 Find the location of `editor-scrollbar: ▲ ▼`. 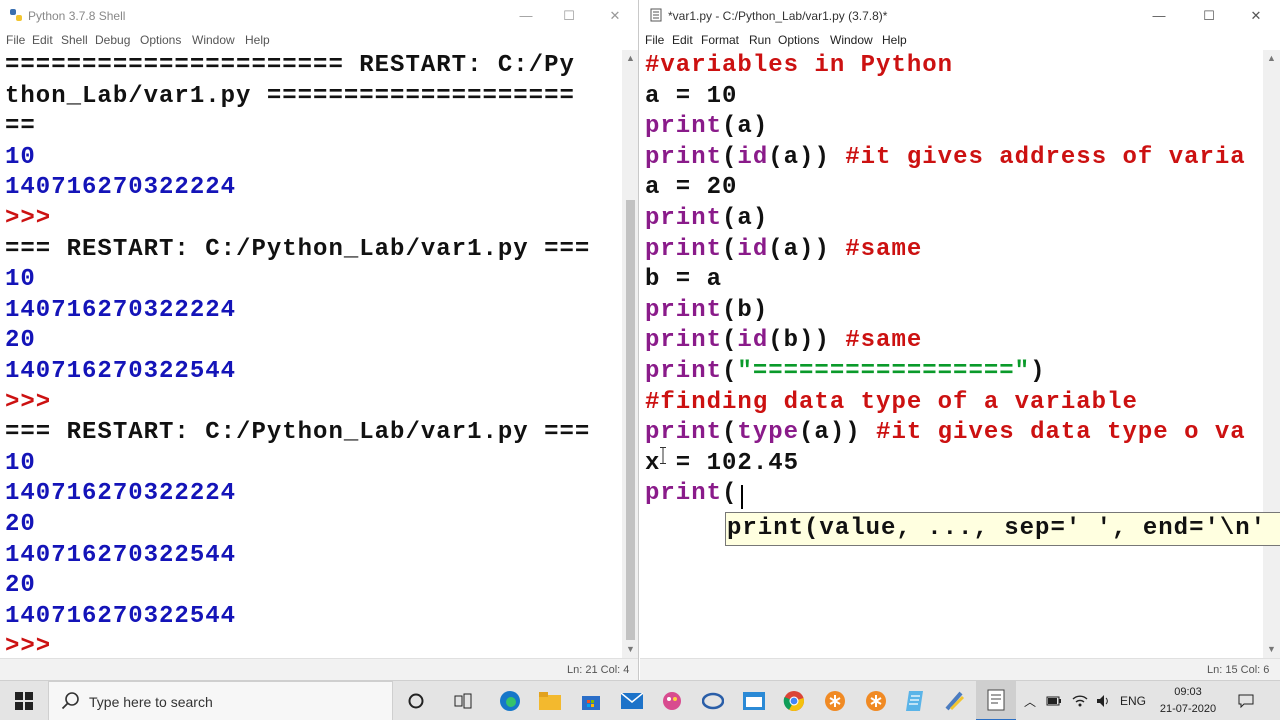

editor-scrollbar: ▲ ▼ is located at coordinates (1271, 354).